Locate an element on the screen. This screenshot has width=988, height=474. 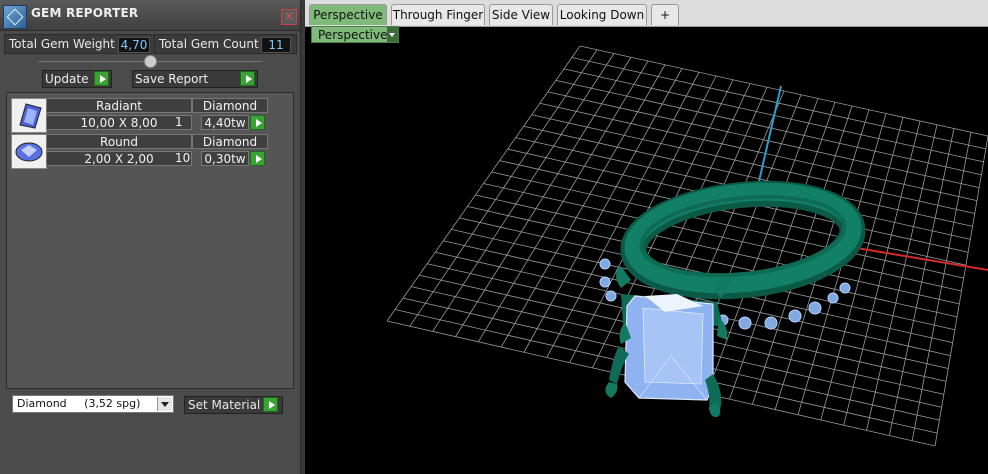
view-mode-dropdown: Perspective is located at coordinates (355, 34).